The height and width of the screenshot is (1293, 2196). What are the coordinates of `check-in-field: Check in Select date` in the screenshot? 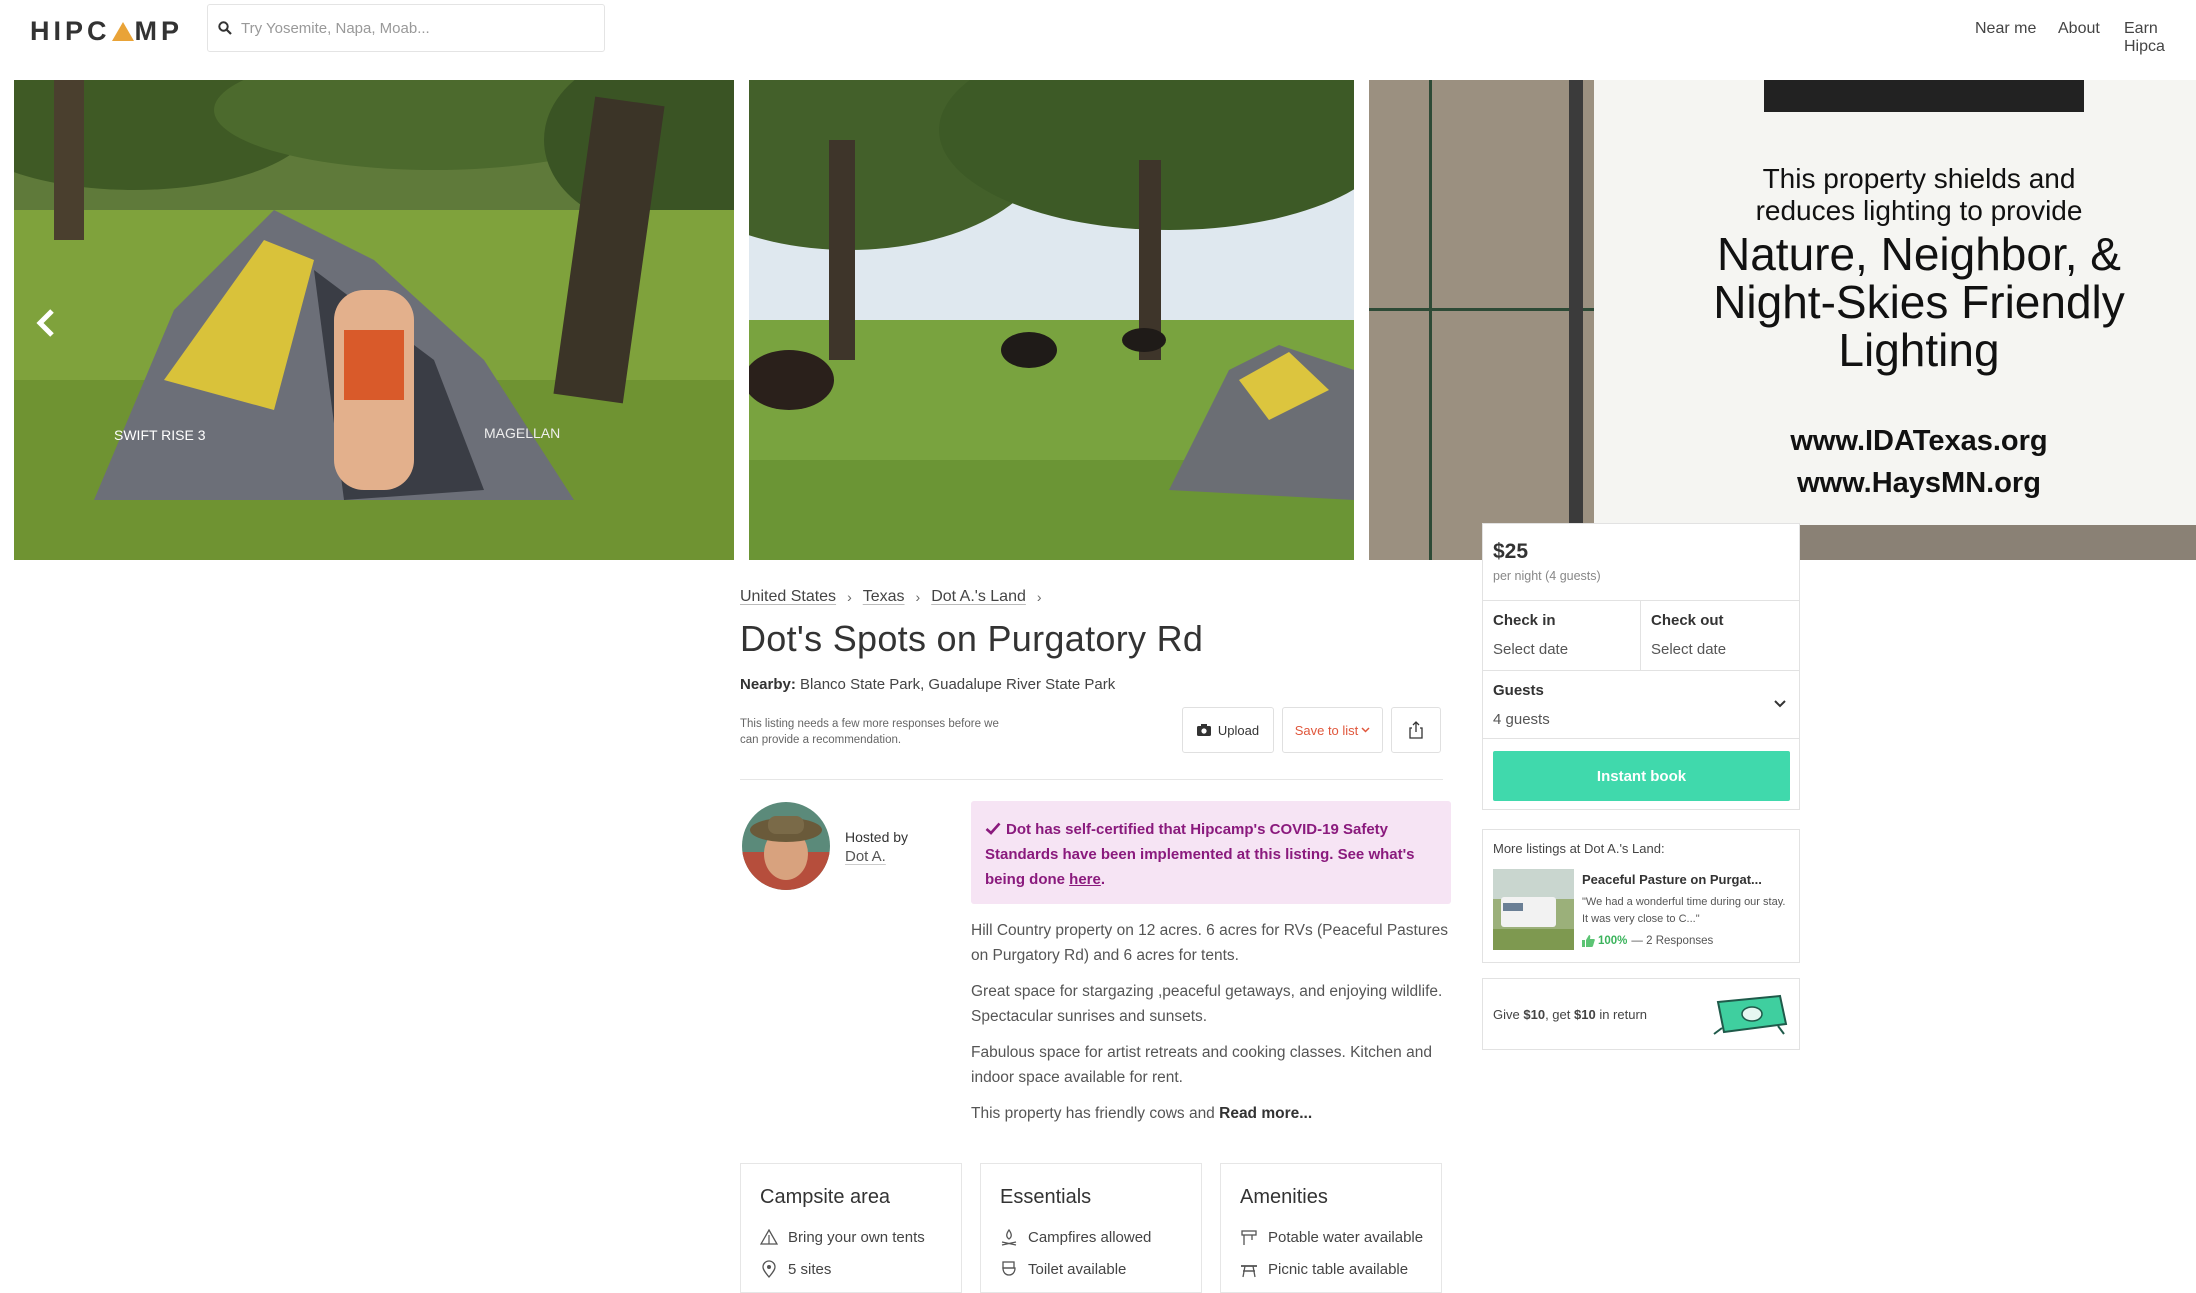 It's located at (1561, 635).